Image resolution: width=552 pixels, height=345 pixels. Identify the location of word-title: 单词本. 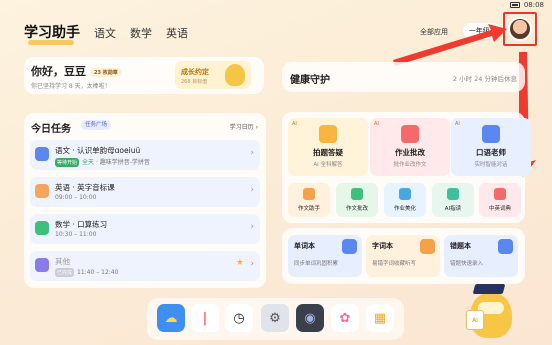
(304, 246).